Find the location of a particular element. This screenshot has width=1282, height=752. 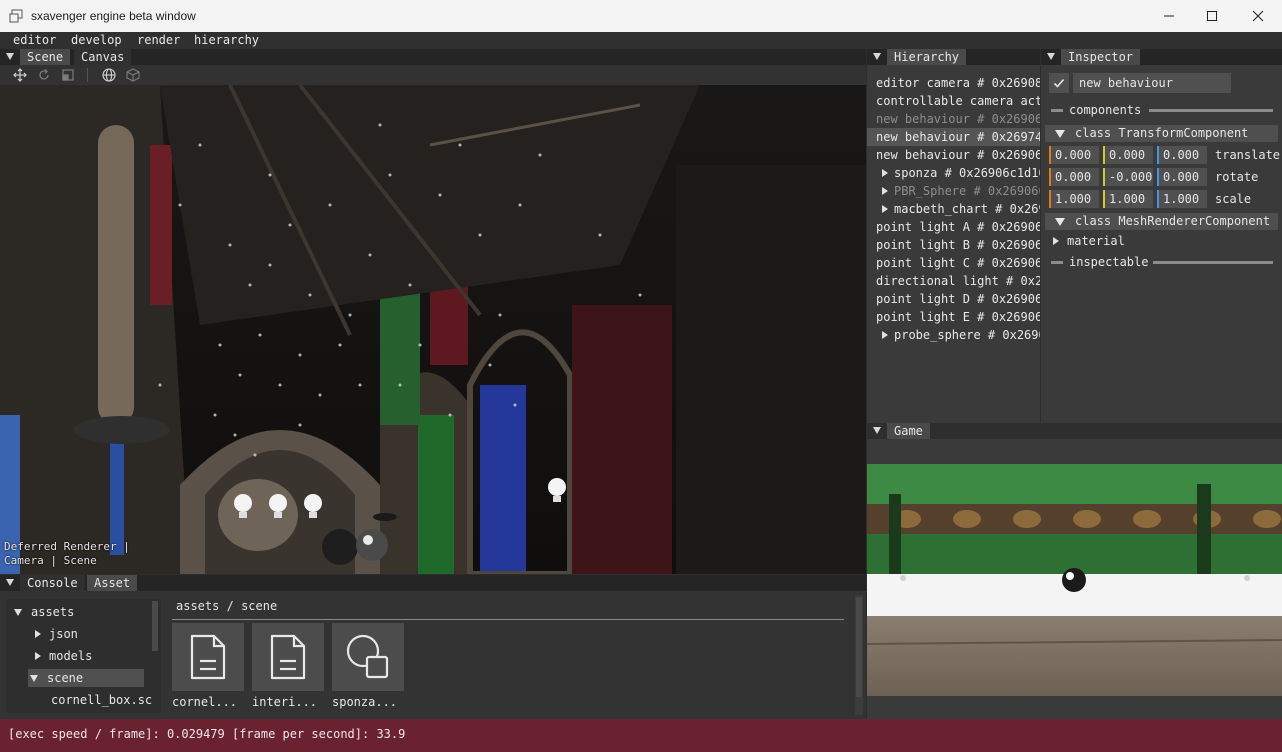

file-tile-interior is located at coordinates (288, 657).